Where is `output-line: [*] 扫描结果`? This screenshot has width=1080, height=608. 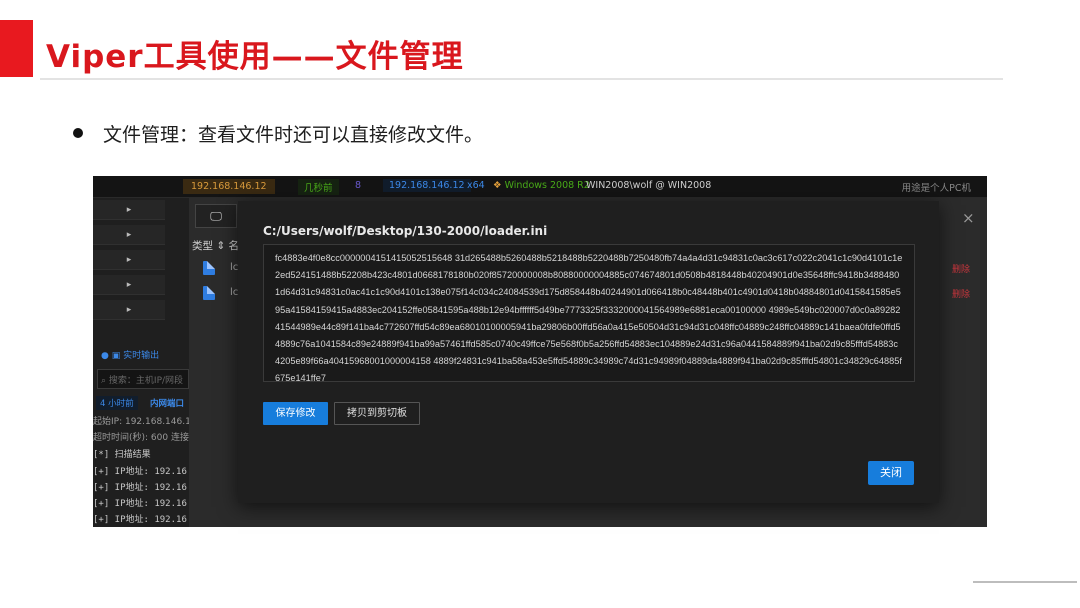
output-line: [*] 扫描结果 is located at coordinates (122, 455).